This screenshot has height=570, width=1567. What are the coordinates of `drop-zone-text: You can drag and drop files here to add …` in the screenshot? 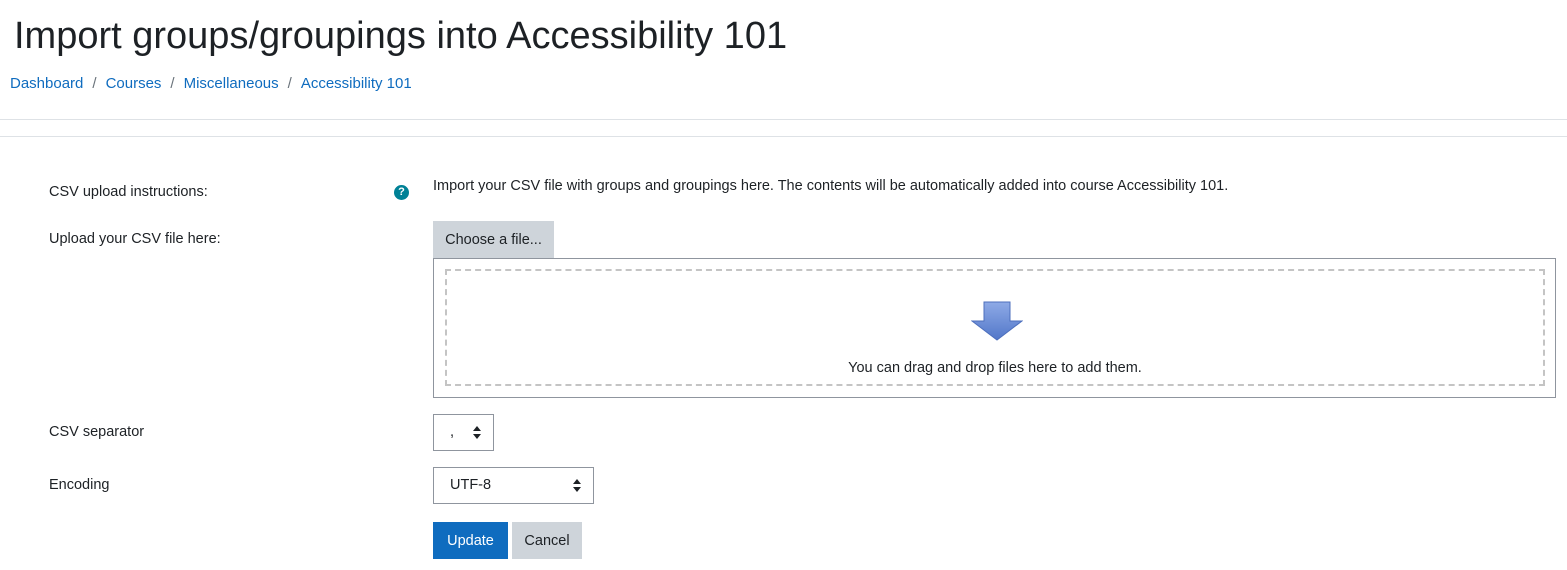 It's located at (995, 368).